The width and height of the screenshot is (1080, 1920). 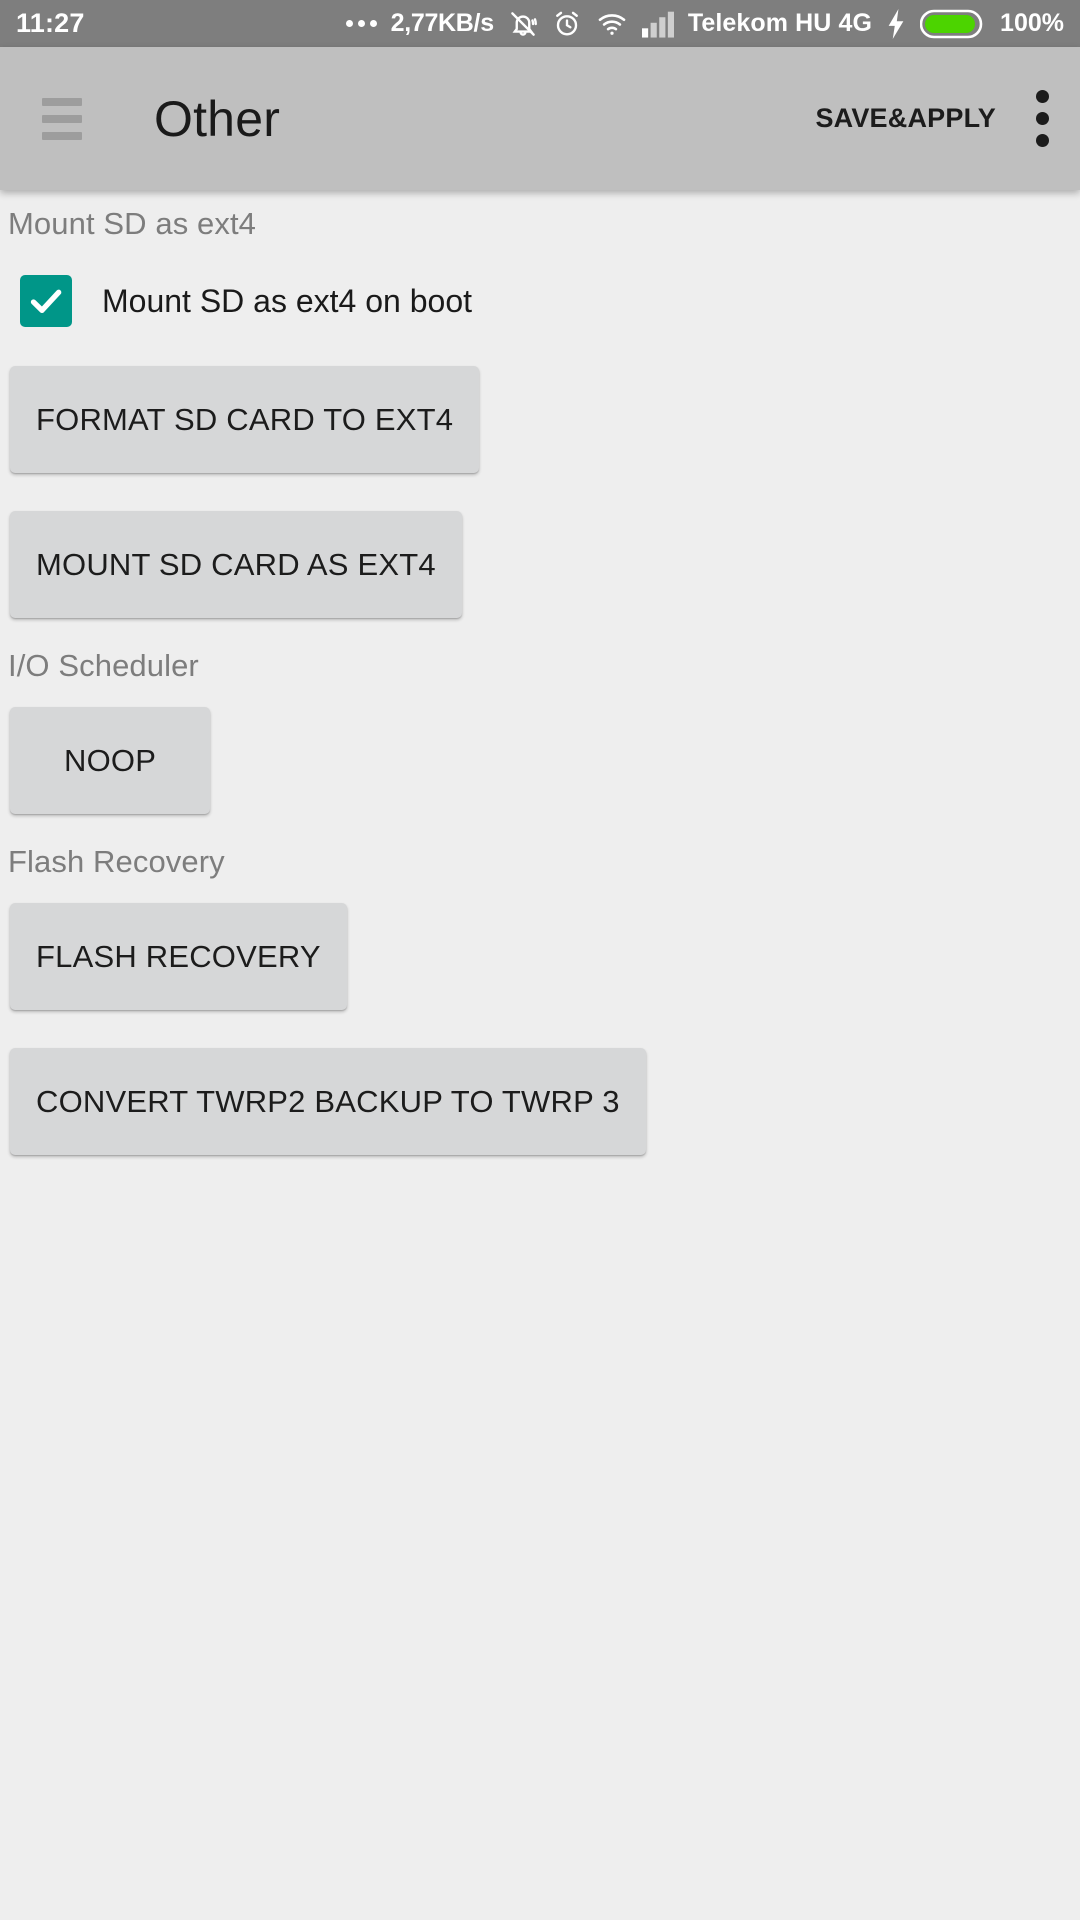 What do you see at coordinates (245, 419) in the screenshot?
I see `format-sd-card-to-ext4-button: FORMAT SD CARD TO EXT4` at bounding box center [245, 419].